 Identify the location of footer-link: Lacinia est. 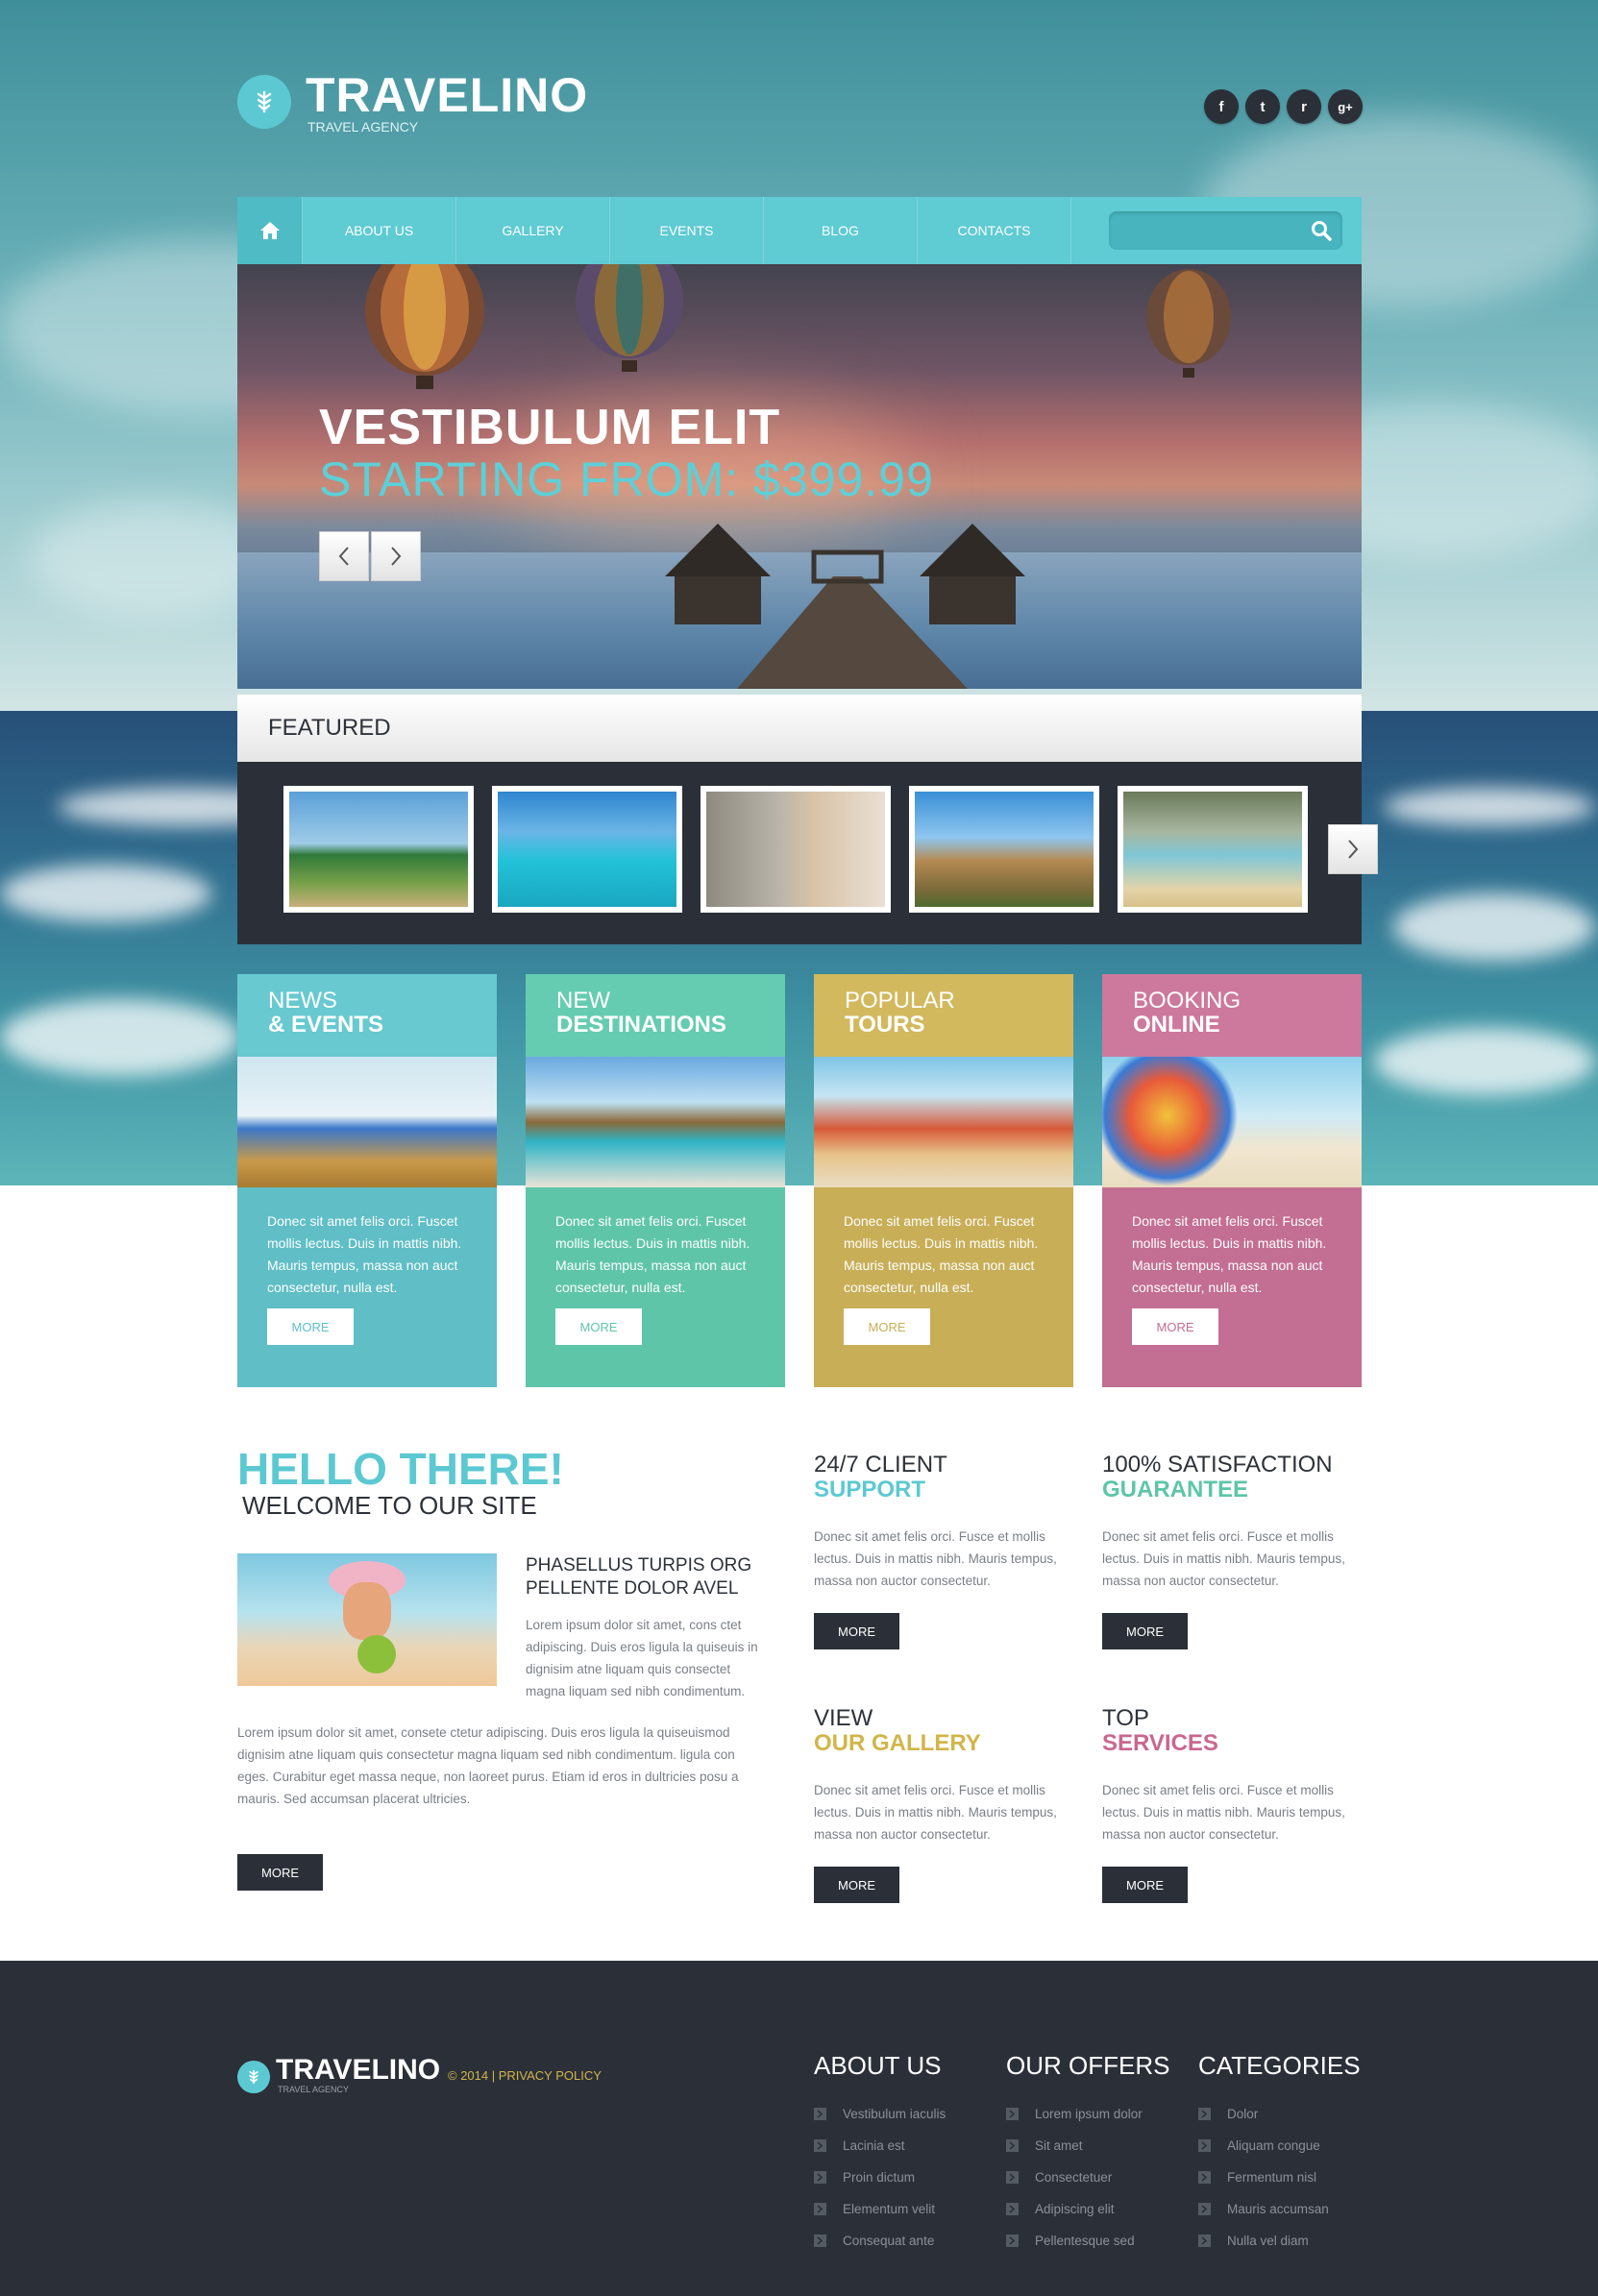
(859, 2145).